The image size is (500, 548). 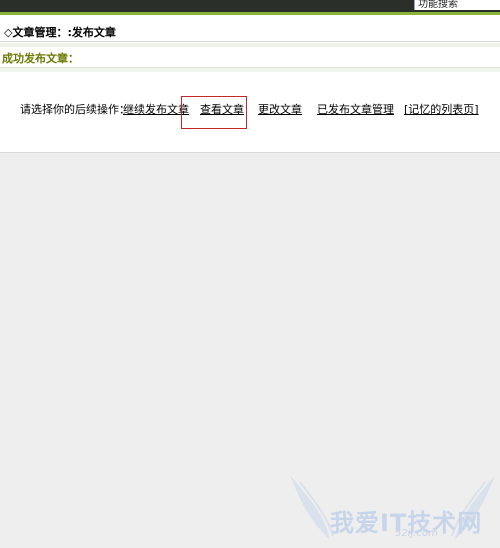 I want to click on watermark-subtext: 52ij.com, so click(x=416, y=533).